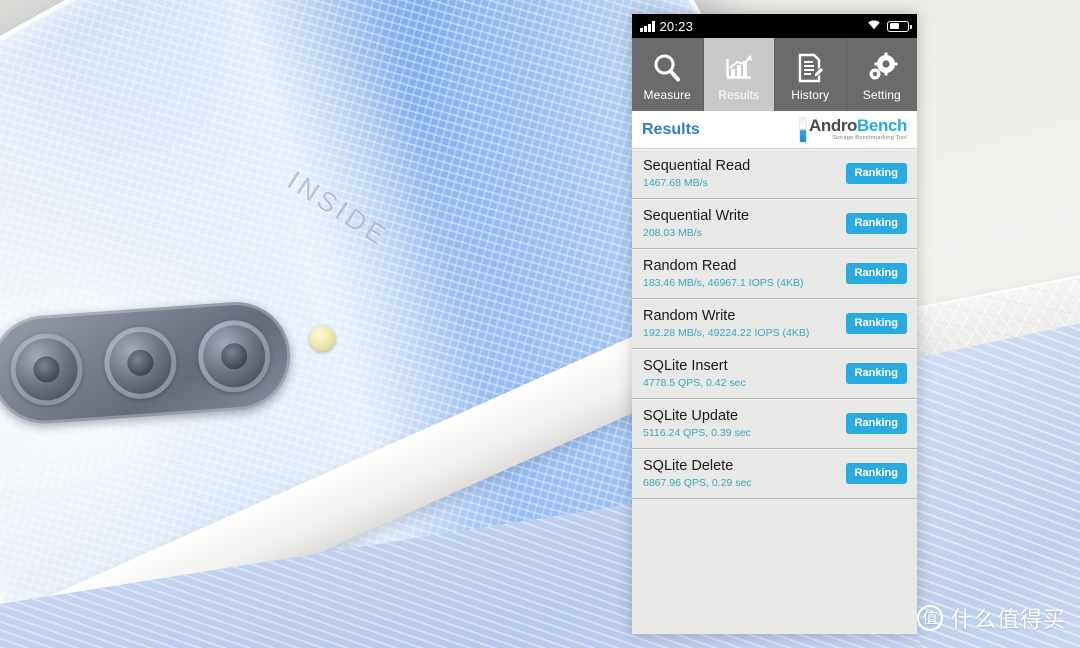 The image size is (1080, 648). Describe the element at coordinates (882, 68) in the screenshot. I see `gears-icon` at that location.